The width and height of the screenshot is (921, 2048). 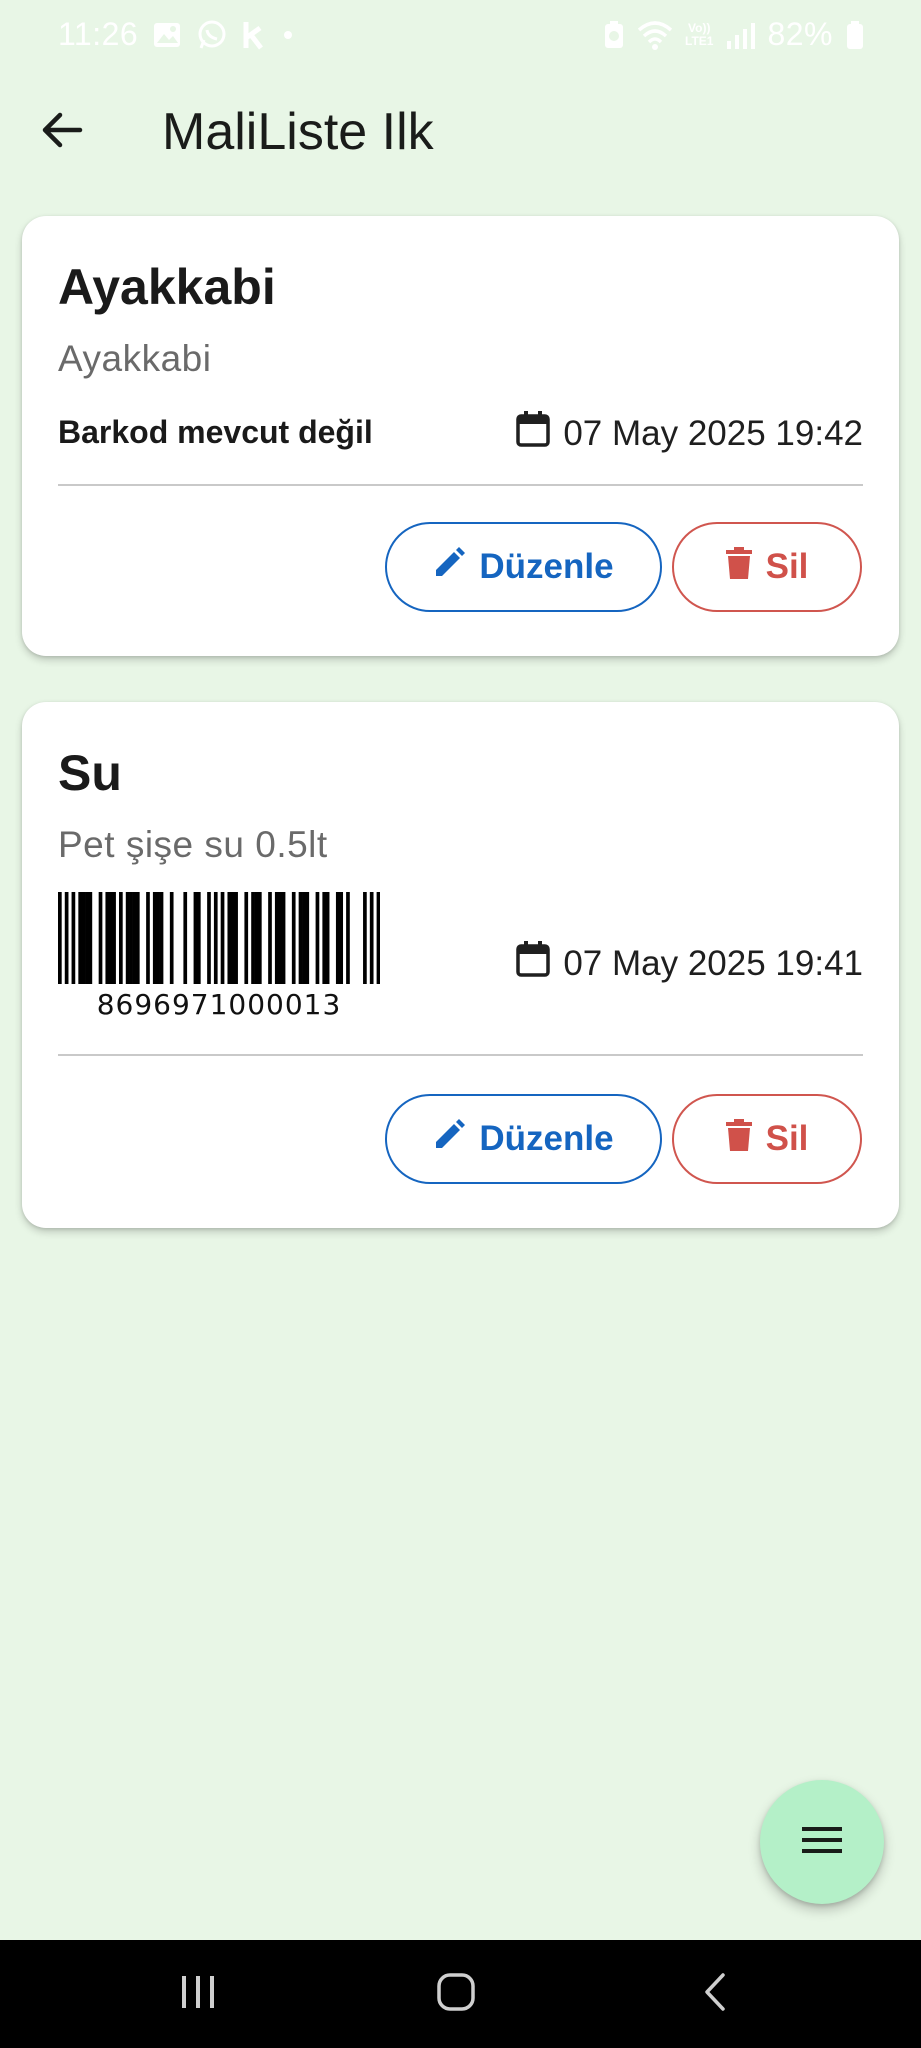 I want to click on home-icon, so click(x=456, y=1994).